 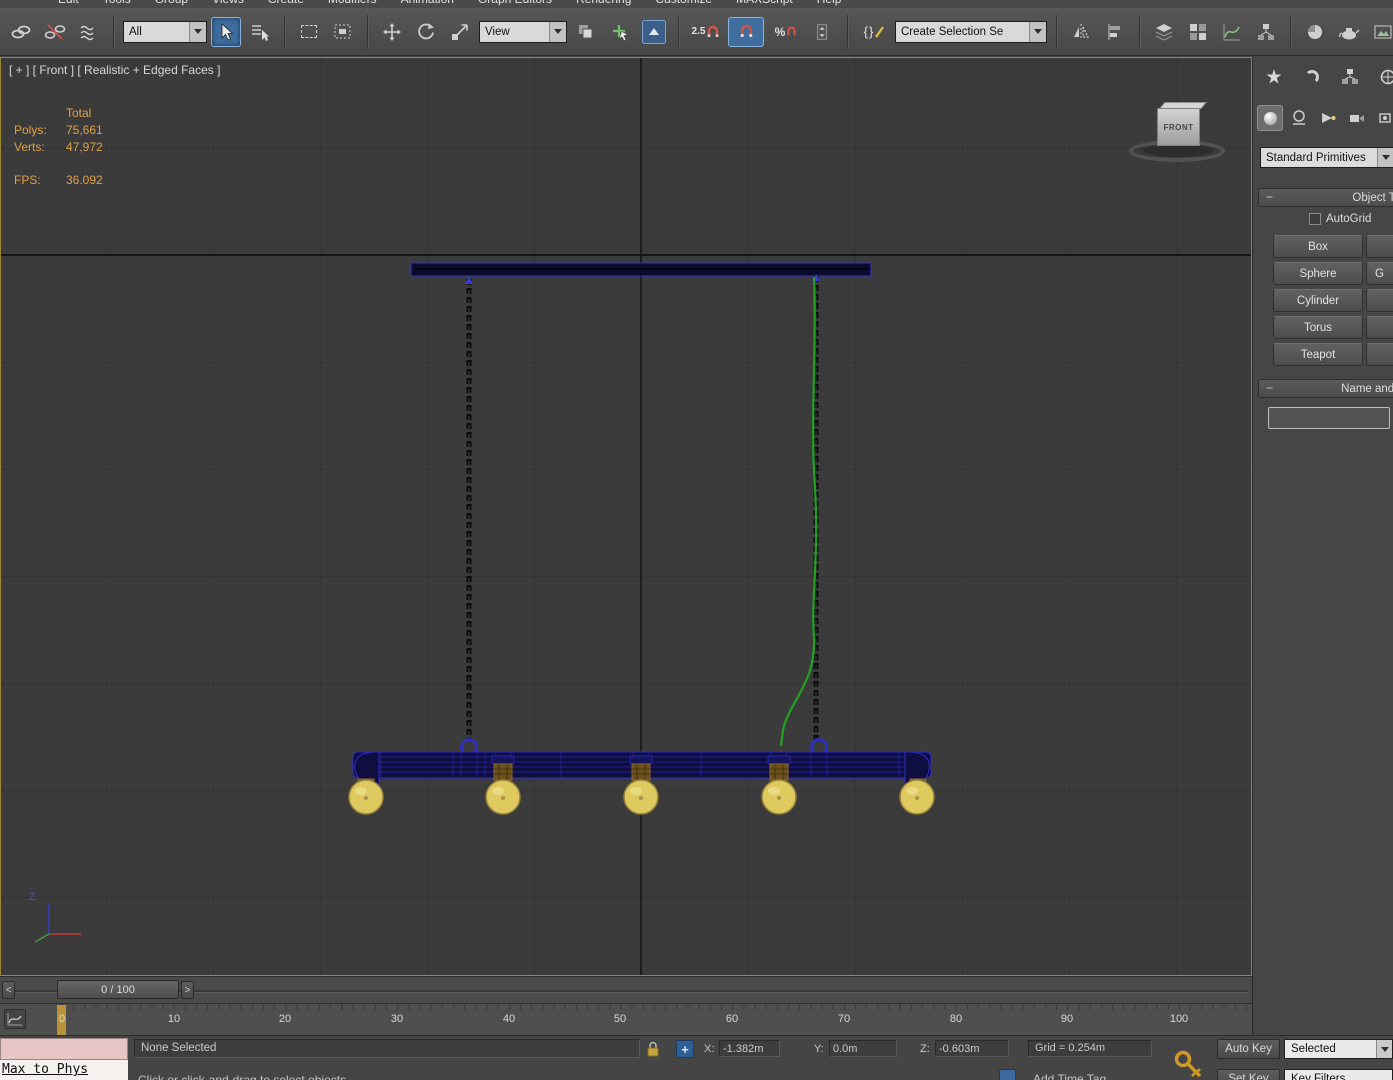 What do you see at coordinates (764, 3) in the screenshot?
I see `menu-item-maxscript: MAXScript` at bounding box center [764, 3].